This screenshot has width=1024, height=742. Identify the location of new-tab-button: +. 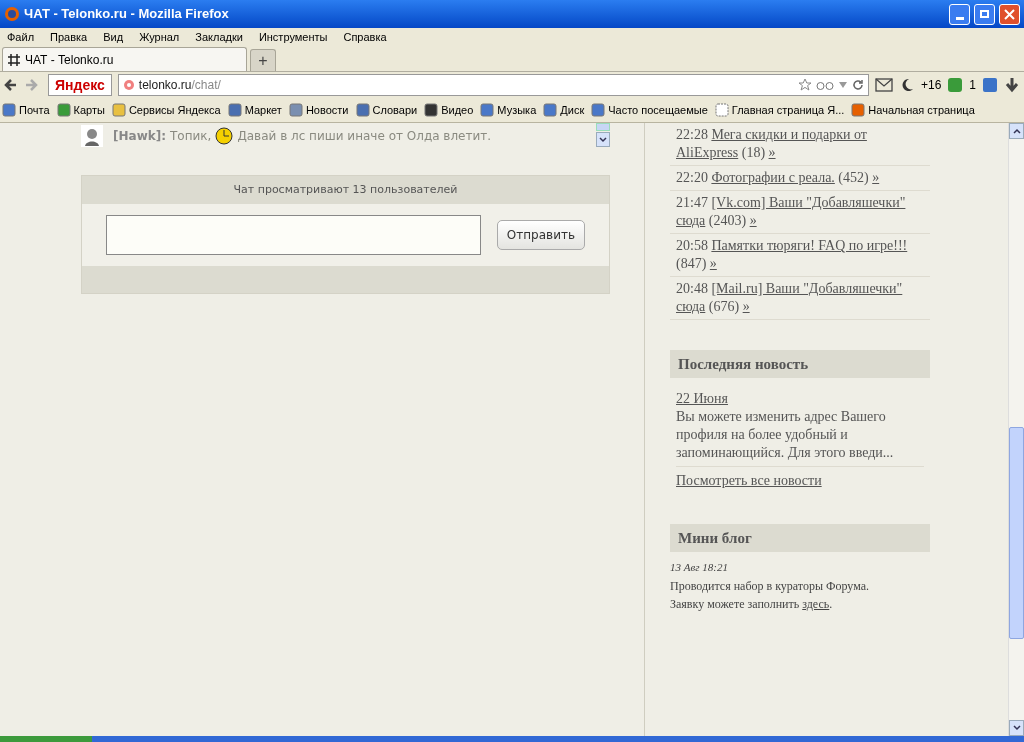
(263, 60).